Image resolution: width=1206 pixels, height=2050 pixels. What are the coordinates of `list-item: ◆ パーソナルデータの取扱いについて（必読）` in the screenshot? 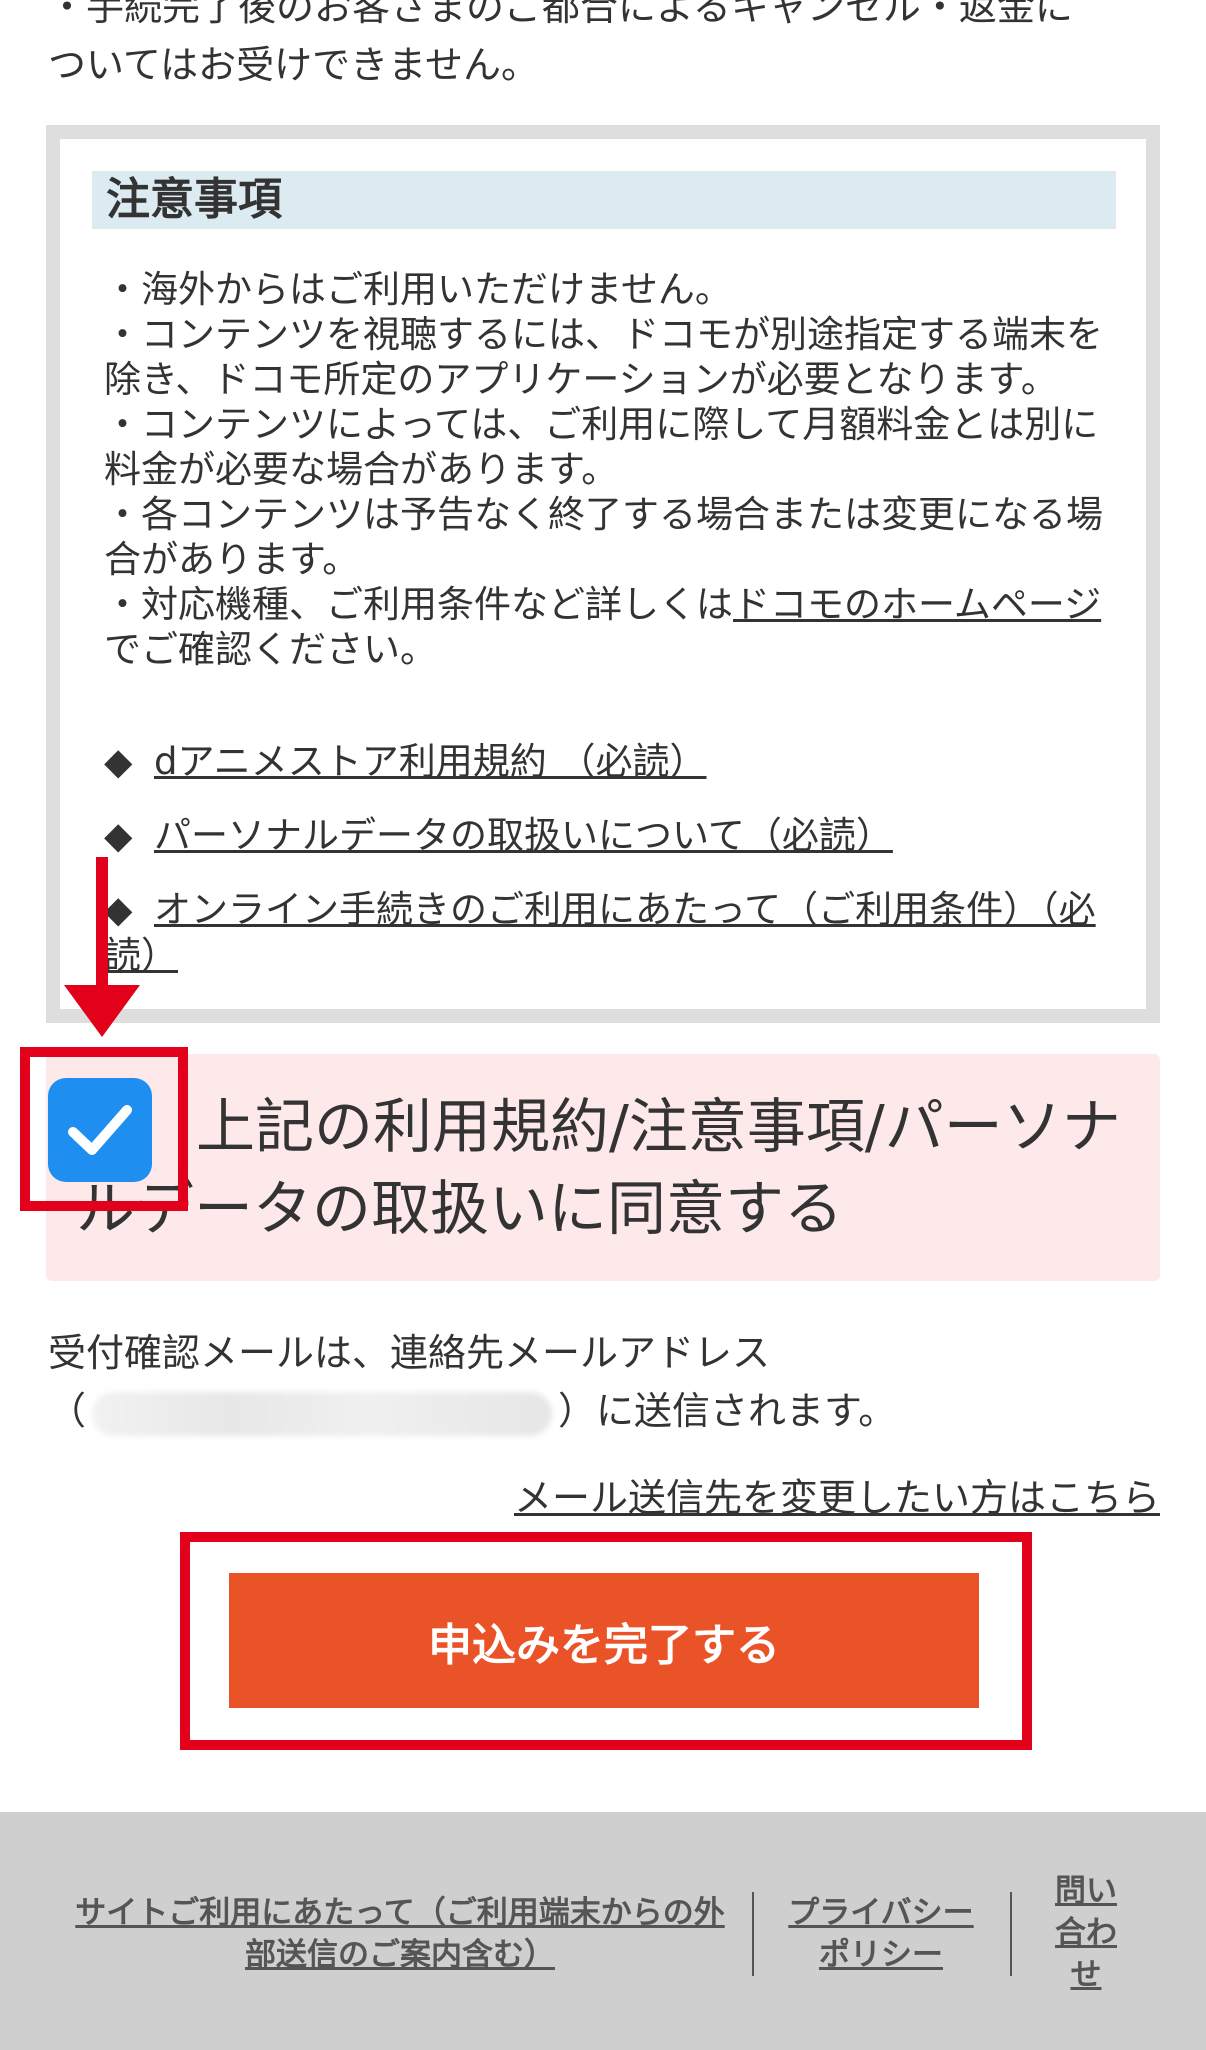 It's located at (619, 836).